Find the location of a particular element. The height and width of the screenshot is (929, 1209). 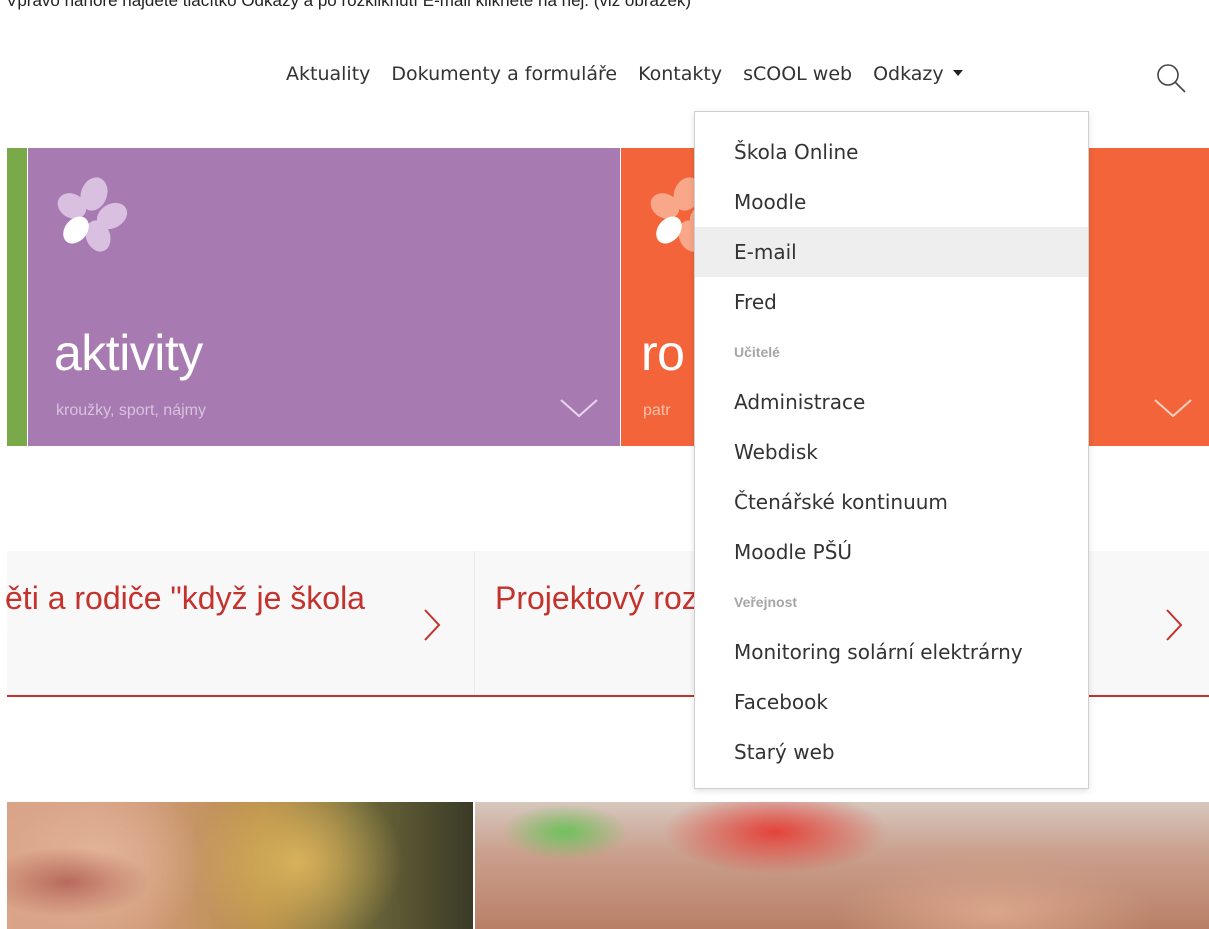

flower-logo-icon is located at coordinates (92, 214).